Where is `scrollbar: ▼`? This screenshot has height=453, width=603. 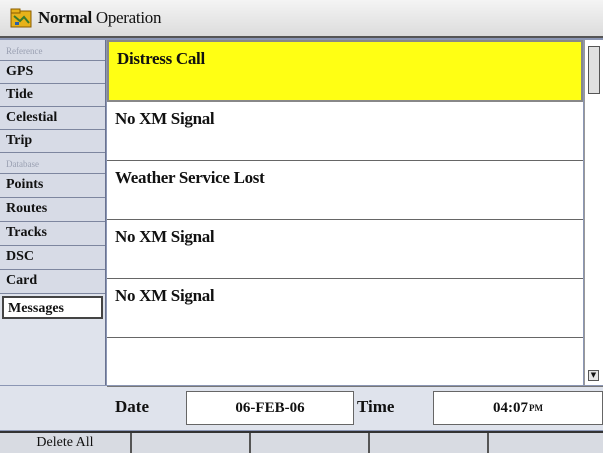
scrollbar: ▼ is located at coordinates (593, 212).